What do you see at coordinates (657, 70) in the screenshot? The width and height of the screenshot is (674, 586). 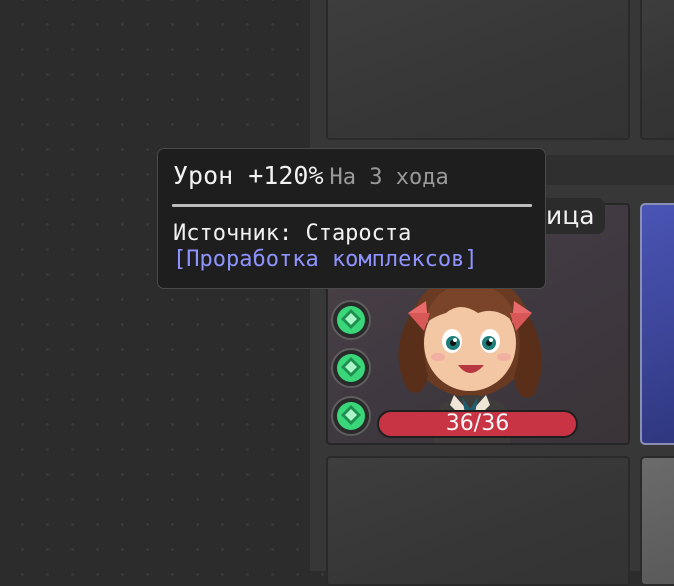 I see `card-slot-top-right` at bounding box center [657, 70].